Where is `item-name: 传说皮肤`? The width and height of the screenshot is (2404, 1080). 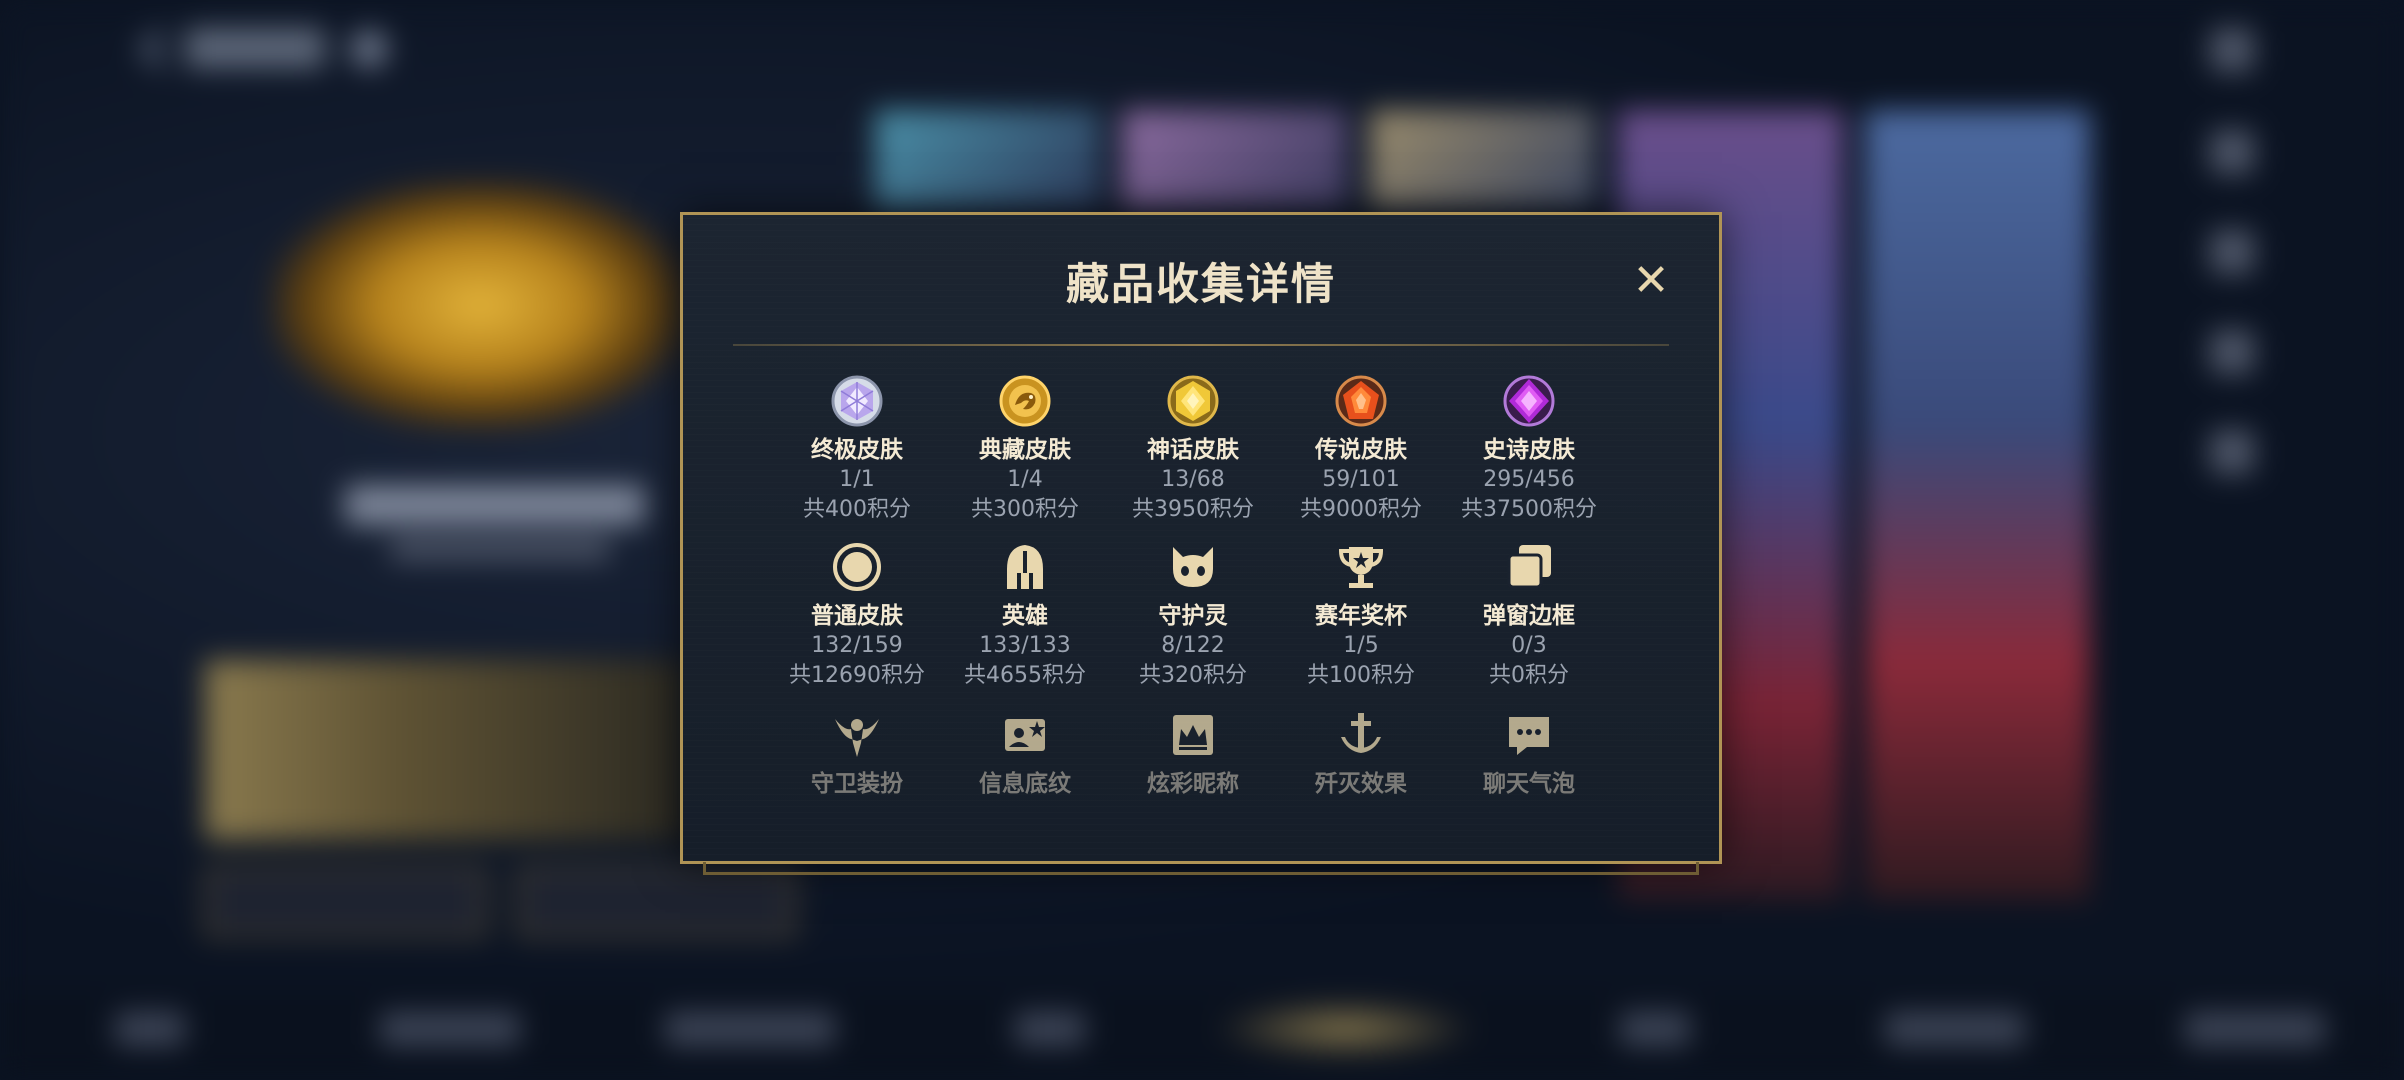 item-name: 传说皮肤 is located at coordinates (1361, 450).